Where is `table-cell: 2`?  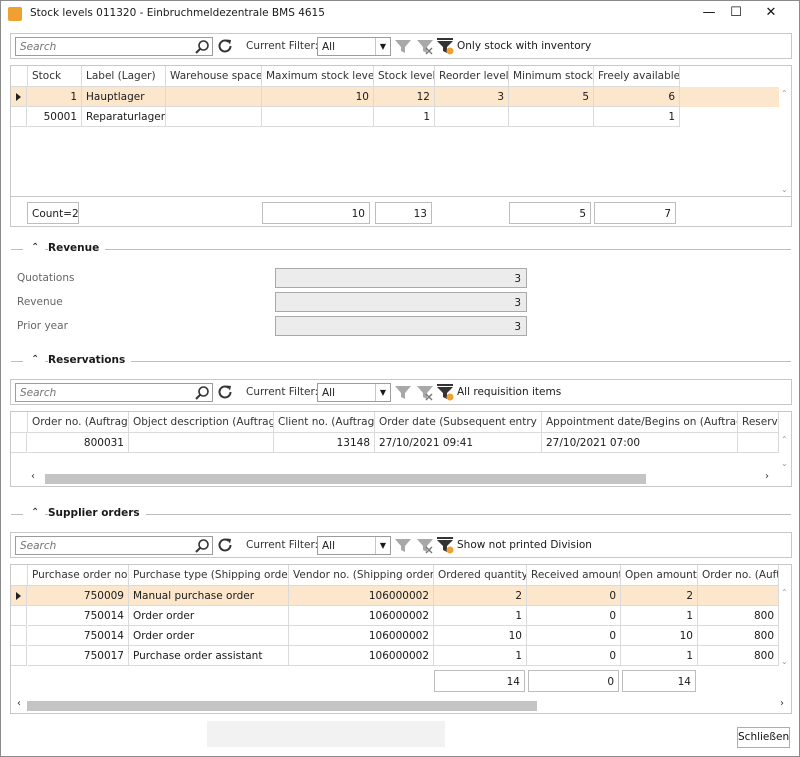
table-cell: 2 is located at coordinates (659, 596).